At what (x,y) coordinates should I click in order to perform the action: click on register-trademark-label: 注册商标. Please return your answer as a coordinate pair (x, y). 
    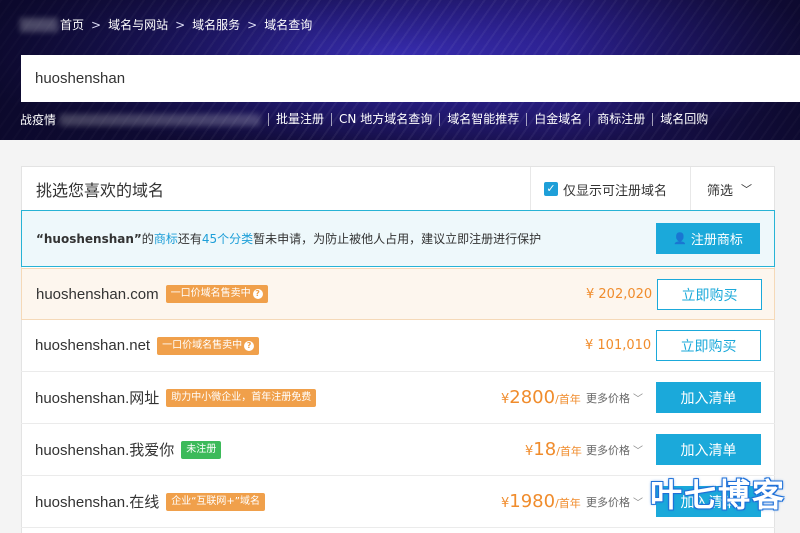
    Looking at the image, I should click on (716, 239).